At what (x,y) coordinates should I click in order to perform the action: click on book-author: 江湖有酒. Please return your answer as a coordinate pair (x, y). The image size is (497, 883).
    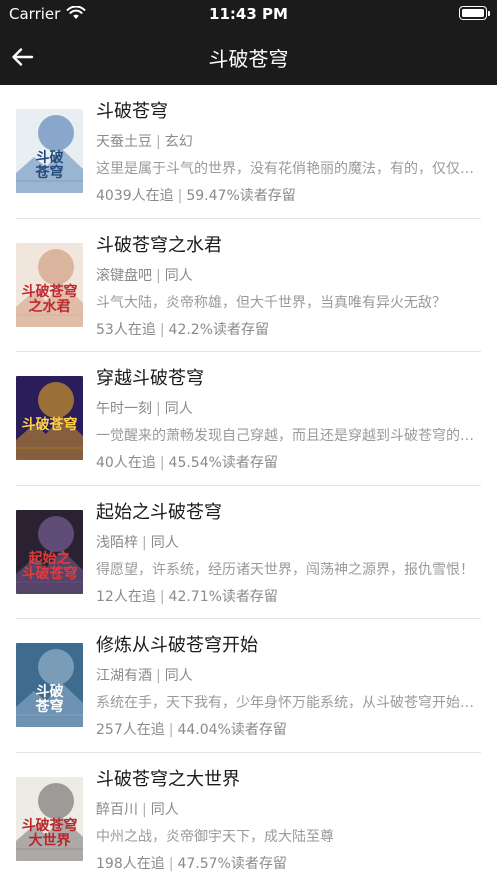
    Looking at the image, I should click on (124, 676).